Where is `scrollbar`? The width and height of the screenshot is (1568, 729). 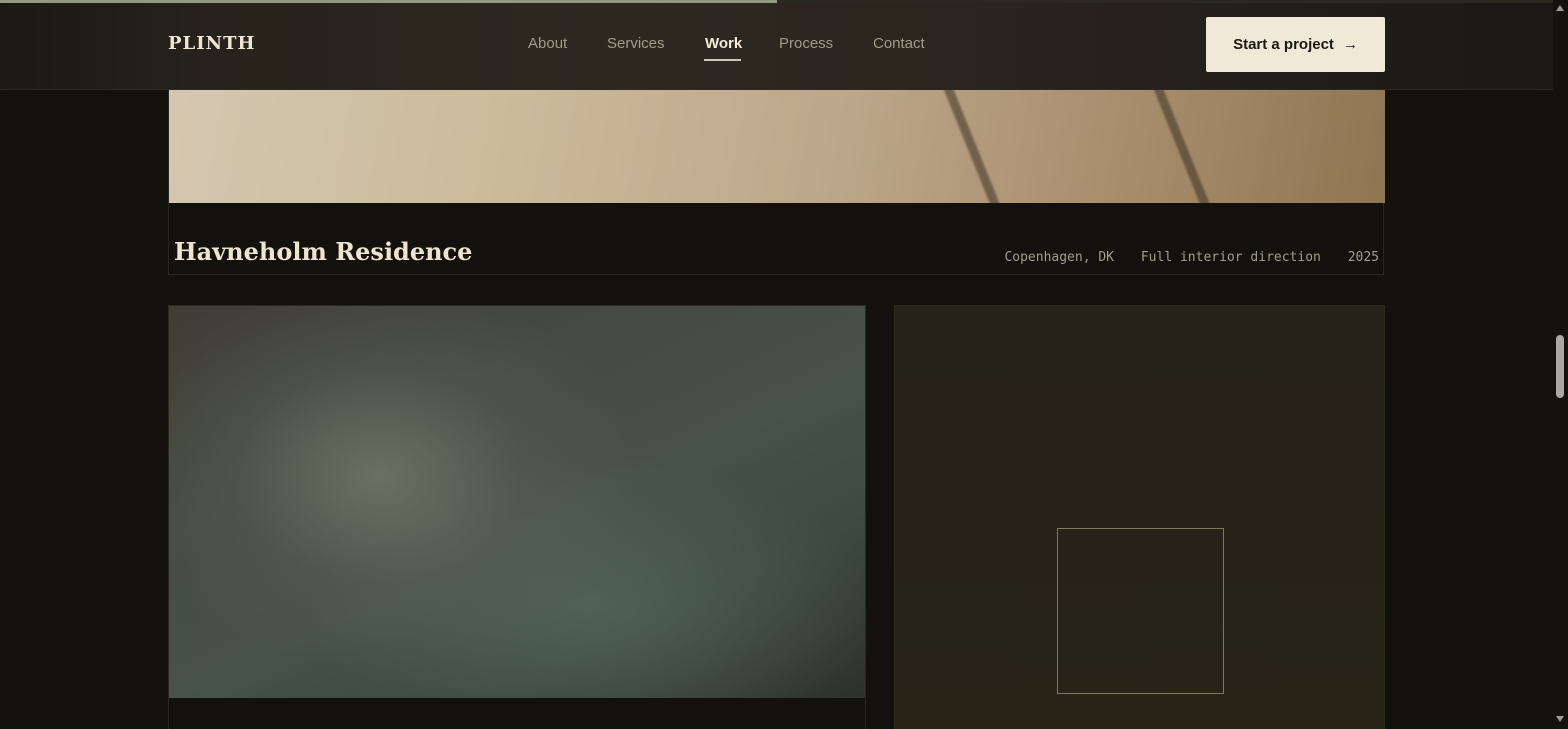
scrollbar is located at coordinates (1560, 364).